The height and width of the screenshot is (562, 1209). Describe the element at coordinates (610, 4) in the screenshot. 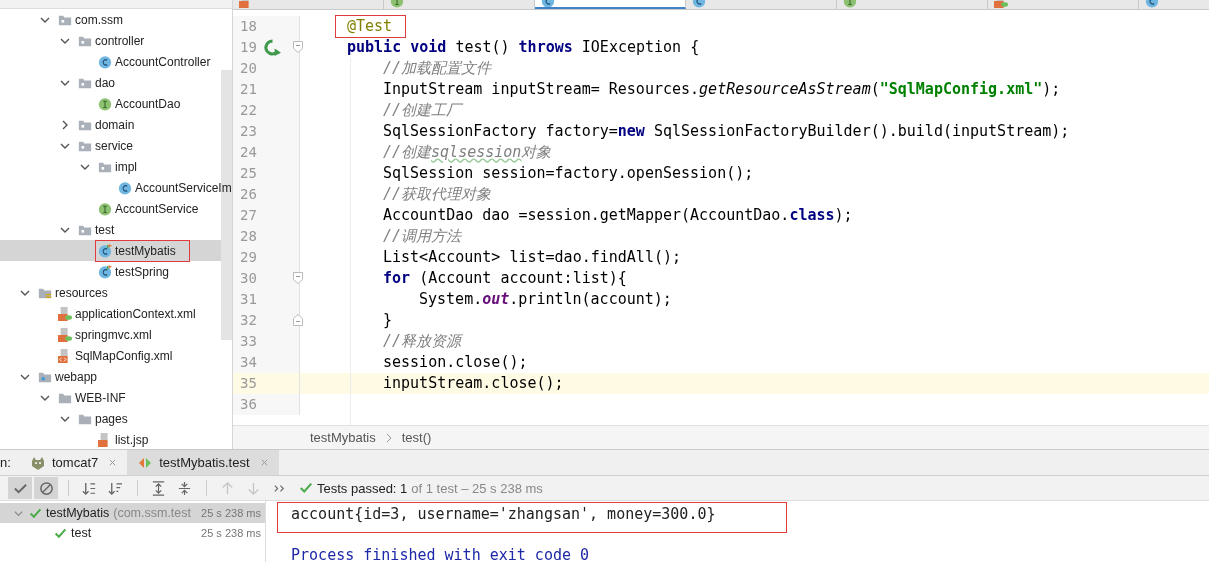

I see `editor-tab` at that location.